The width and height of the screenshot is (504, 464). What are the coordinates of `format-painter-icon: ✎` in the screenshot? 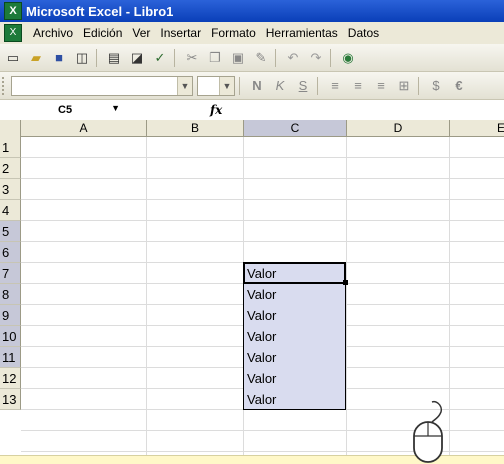 It's located at (261, 58).